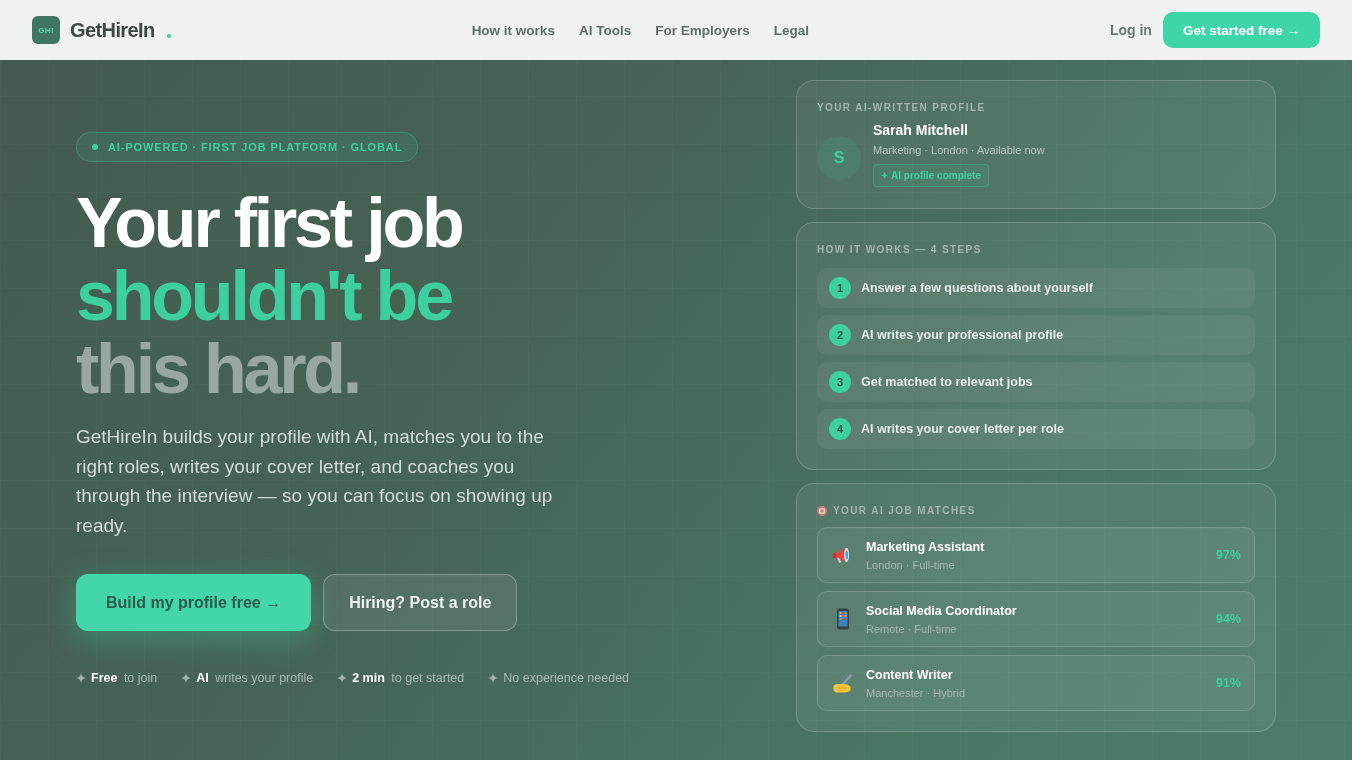 The height and width of the screenshot is (760, 1352). Describe the element at coordinates (408, 678) in the screenshot. I see `feature-text: 2 min to get started` at that location.